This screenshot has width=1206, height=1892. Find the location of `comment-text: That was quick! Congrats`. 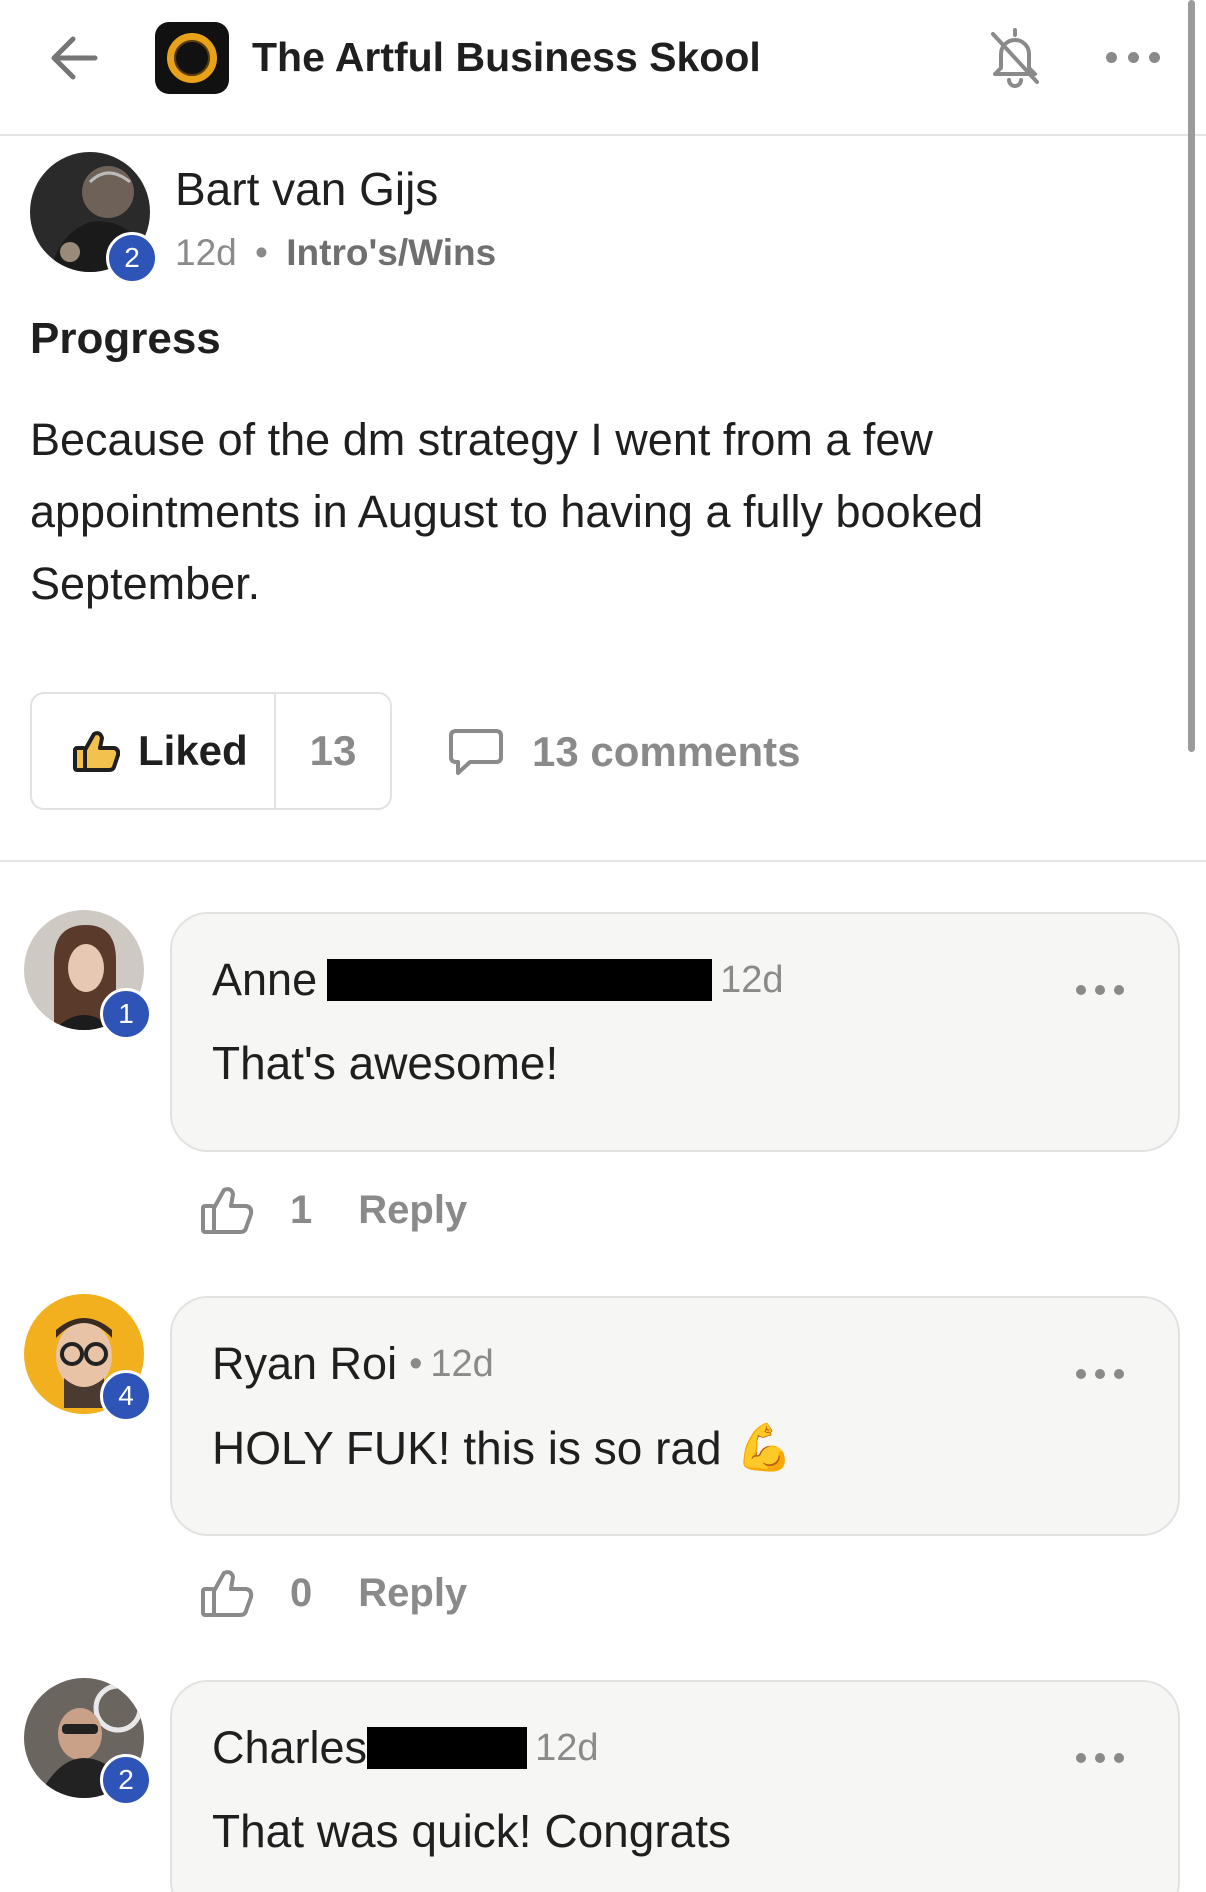

comment-text: That was quick! Congrats is located at coordinates (472, 1831).